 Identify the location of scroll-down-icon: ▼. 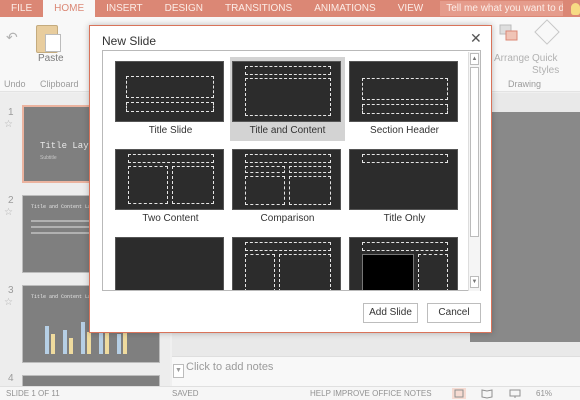
(474, 282).